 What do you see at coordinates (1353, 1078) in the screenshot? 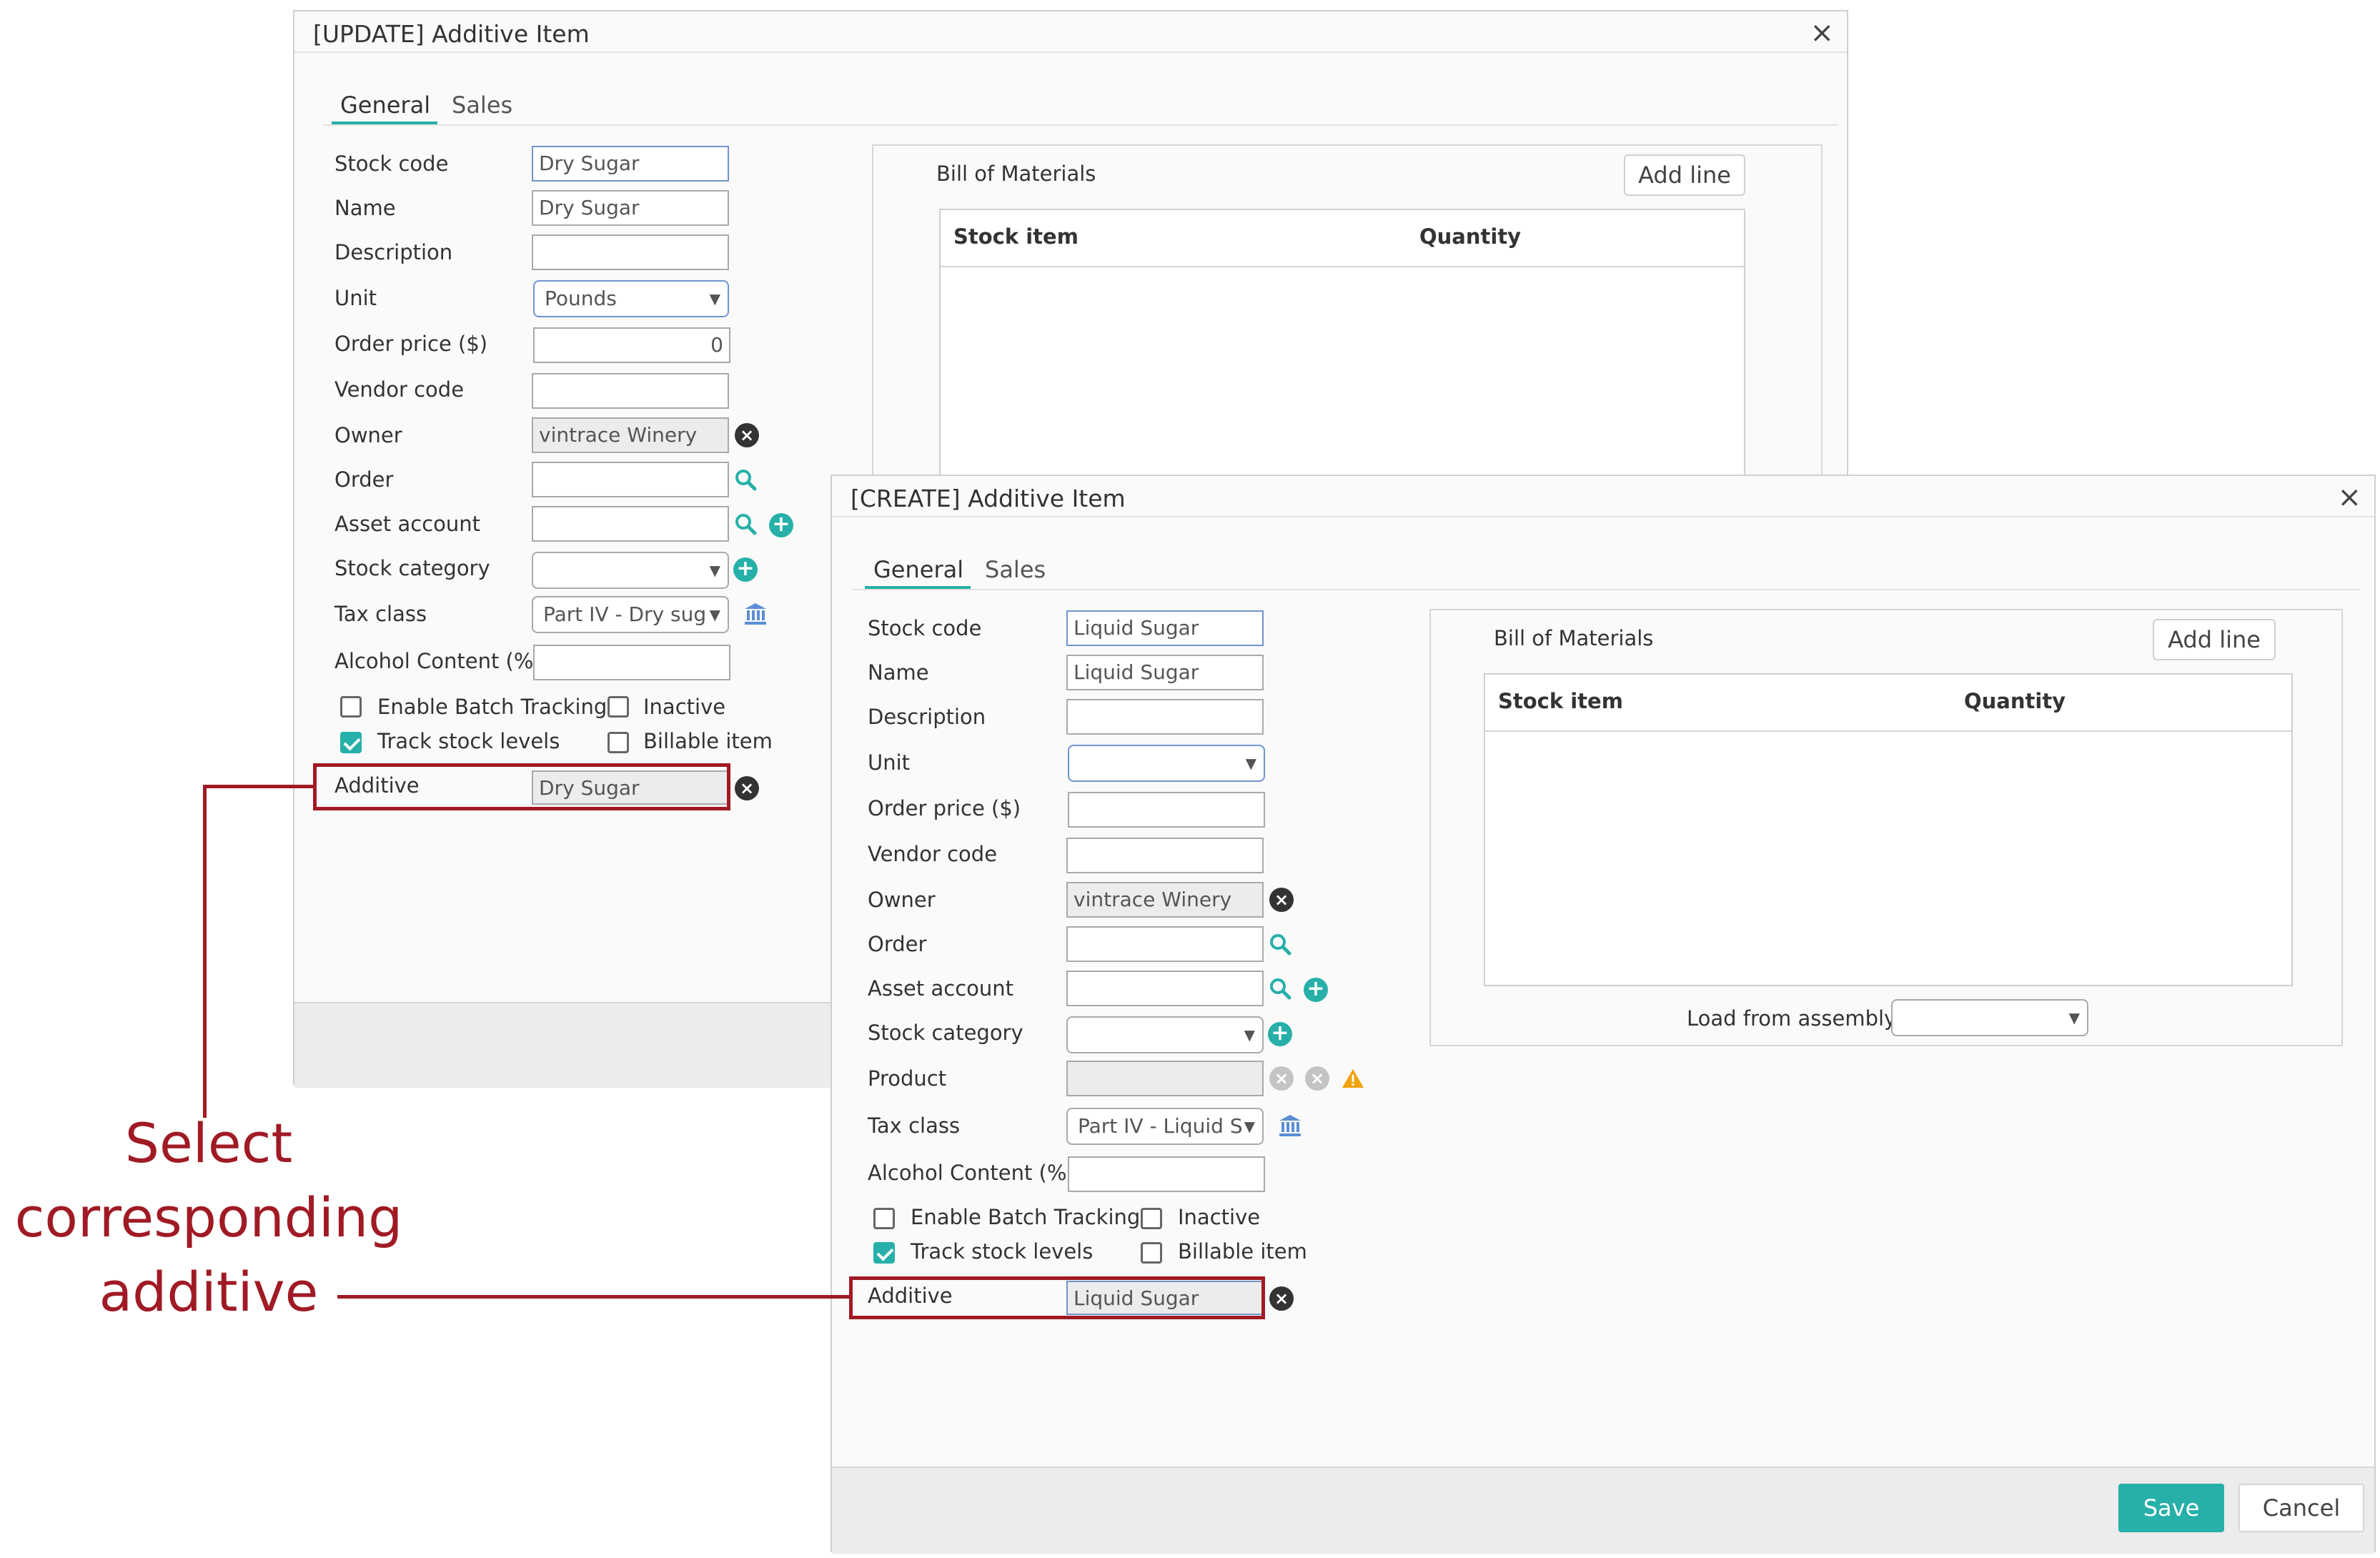
I see `warning-icon` at bounding box center [1353, 1078].